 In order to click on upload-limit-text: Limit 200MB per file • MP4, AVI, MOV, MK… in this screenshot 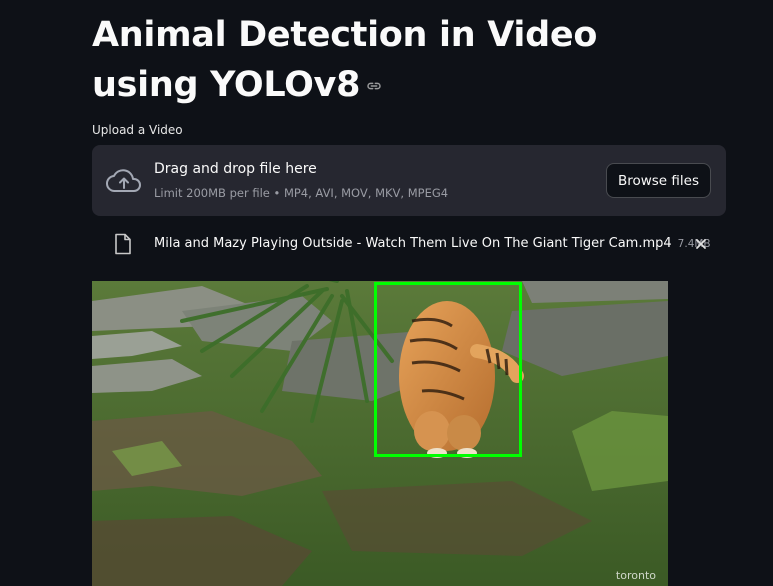, I will do `click(301, 193)`.